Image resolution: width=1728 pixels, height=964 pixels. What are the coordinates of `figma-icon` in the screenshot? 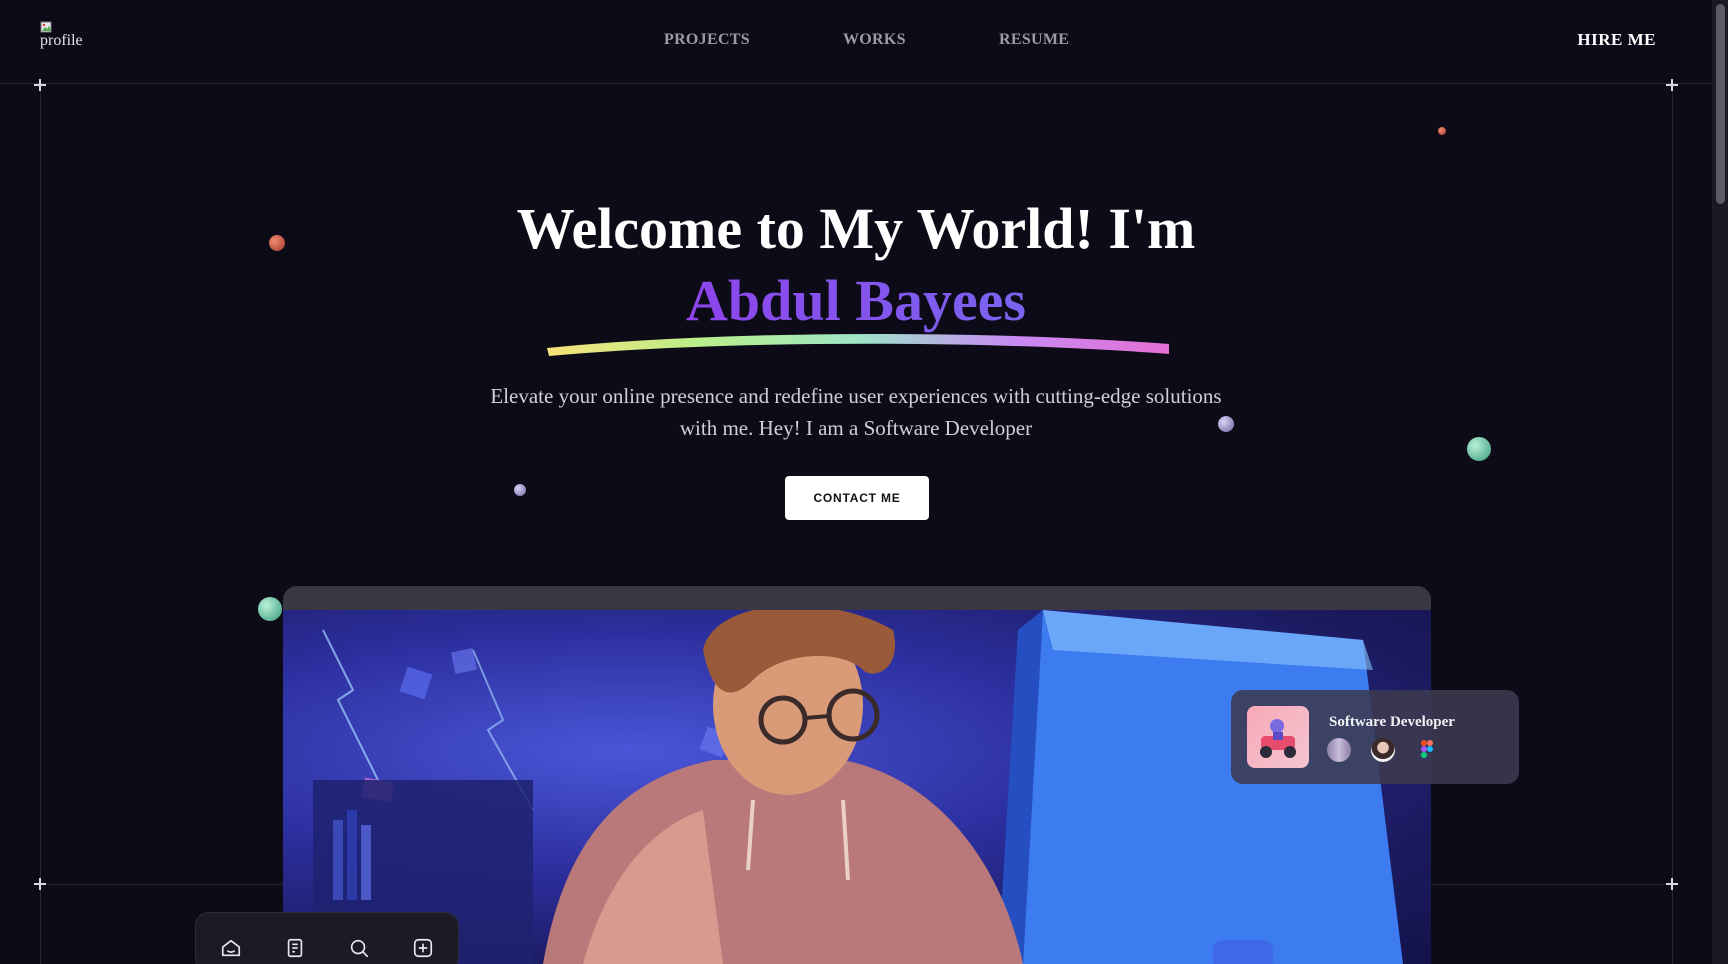 It's located at (1427, 749).